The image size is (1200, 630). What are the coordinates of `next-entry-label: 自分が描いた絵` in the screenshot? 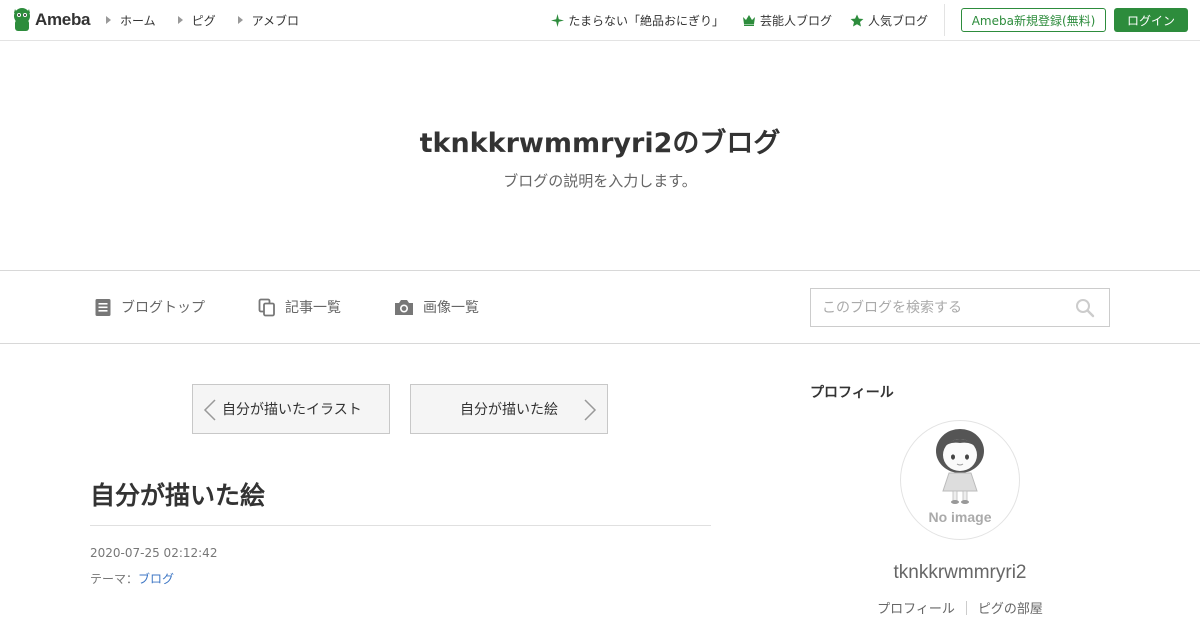 It's located at (509, 410).